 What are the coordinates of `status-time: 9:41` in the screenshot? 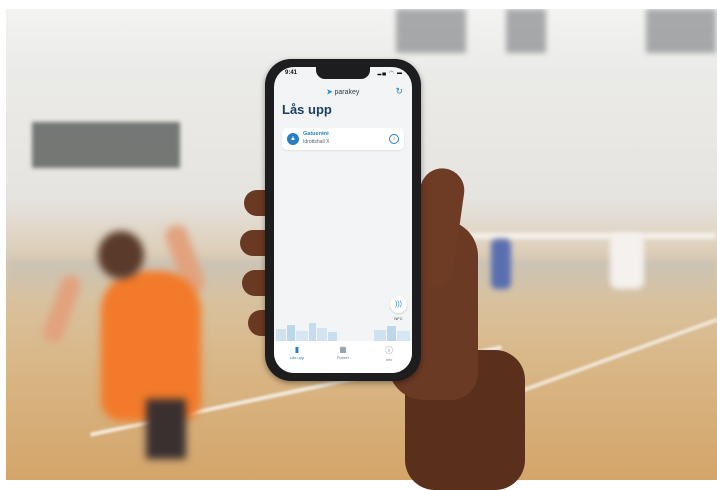 It's located at (291, 73).